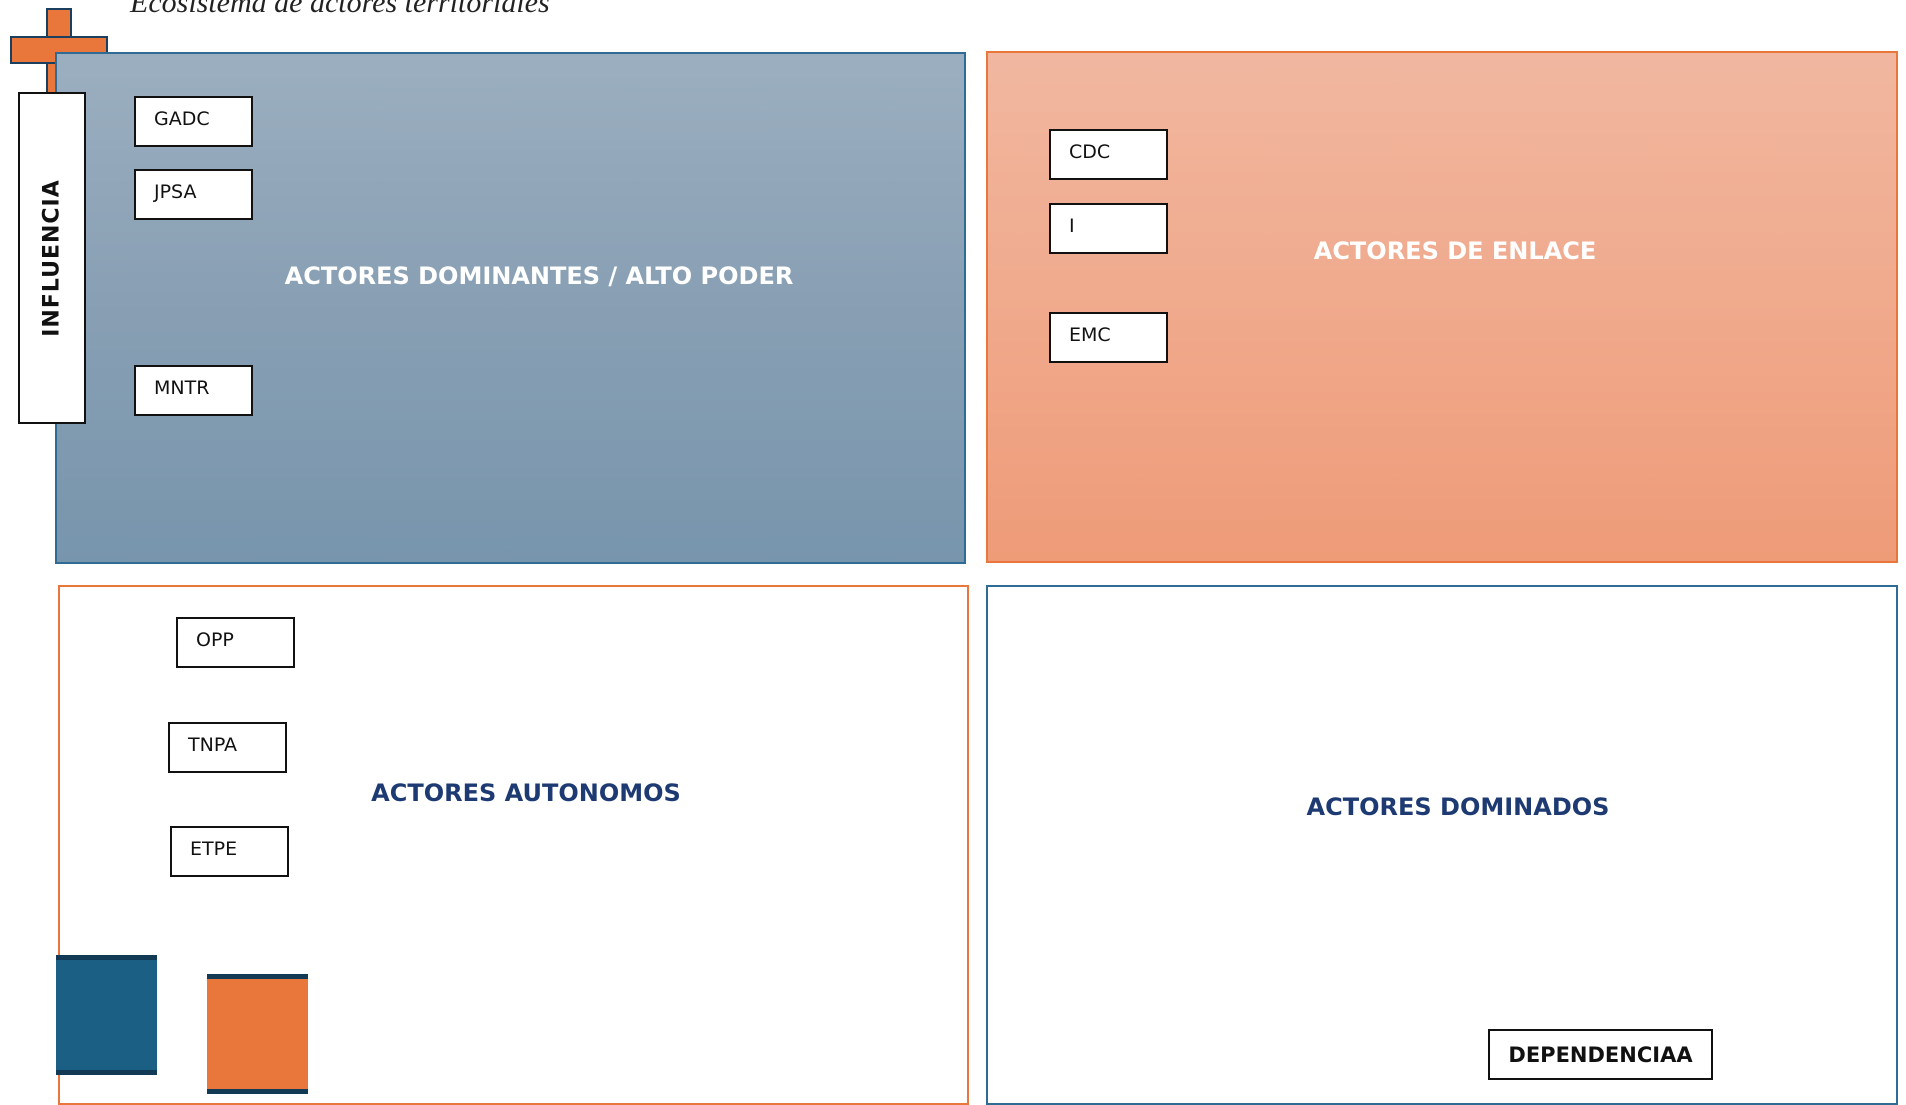 Image resolution: width=1906 pixels, height=1105 pixels. Describe the element at coordinates (1108, 228) in the screenshot. I see `actor-box-i: I` at that location.